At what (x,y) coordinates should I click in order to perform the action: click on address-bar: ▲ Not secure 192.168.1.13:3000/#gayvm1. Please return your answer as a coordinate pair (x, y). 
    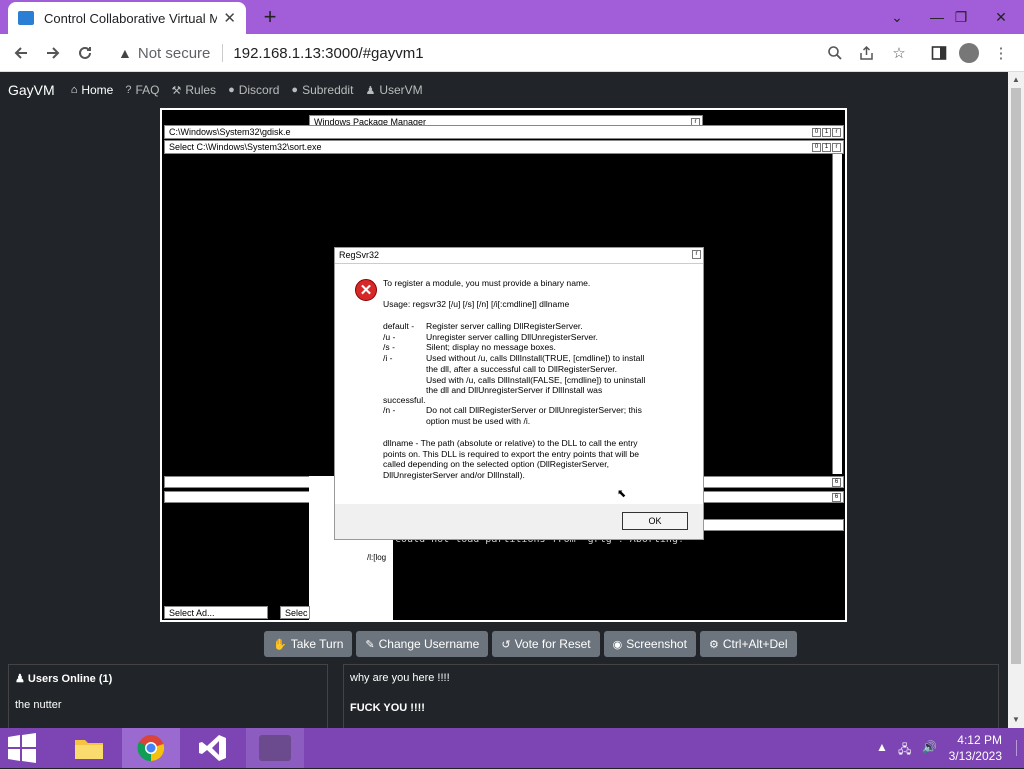
    Looking at the image, I should click on (514, 53).